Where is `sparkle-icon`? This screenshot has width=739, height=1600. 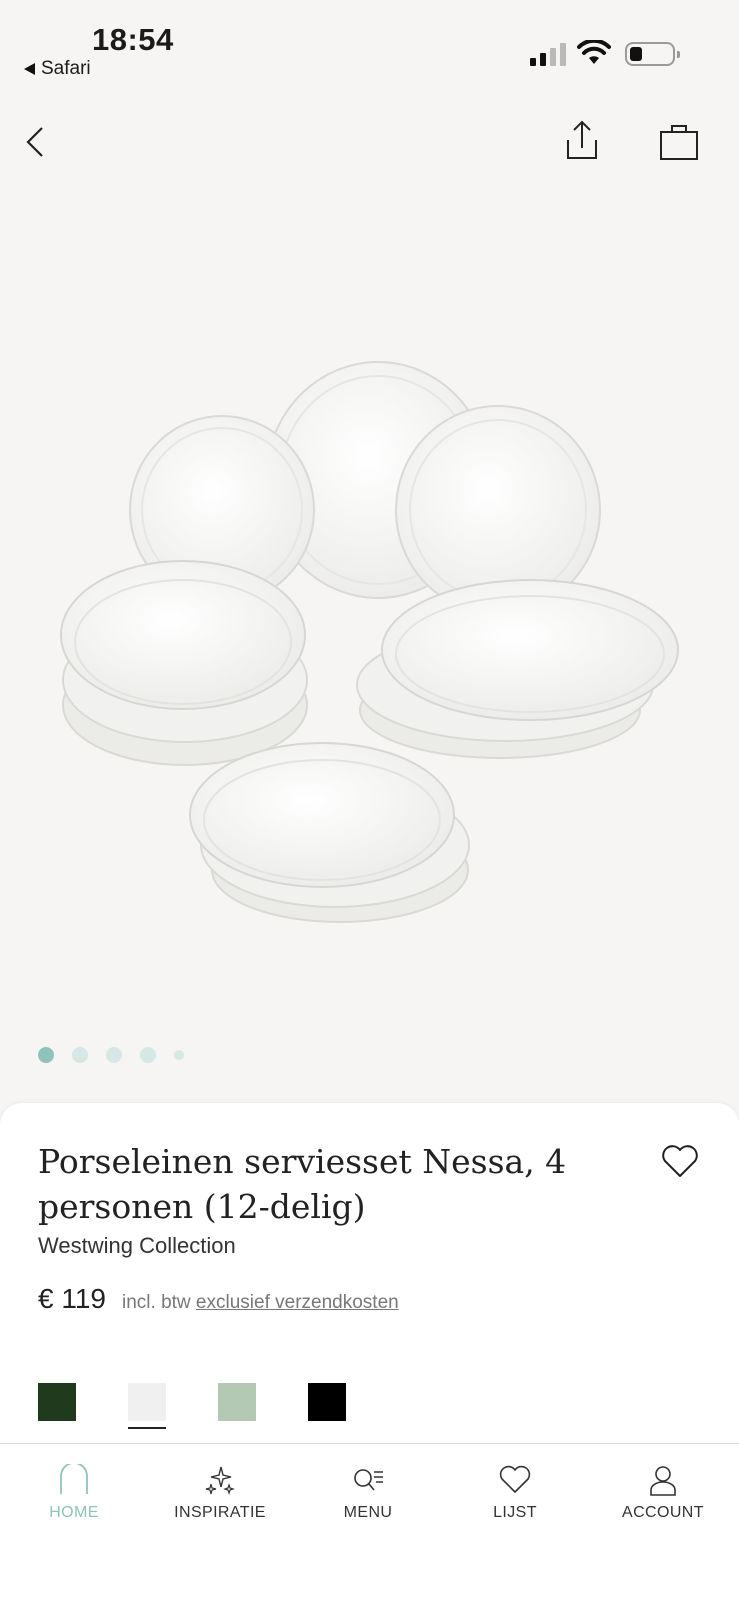
sparkle-icon is located at coordinates (220, 1480).